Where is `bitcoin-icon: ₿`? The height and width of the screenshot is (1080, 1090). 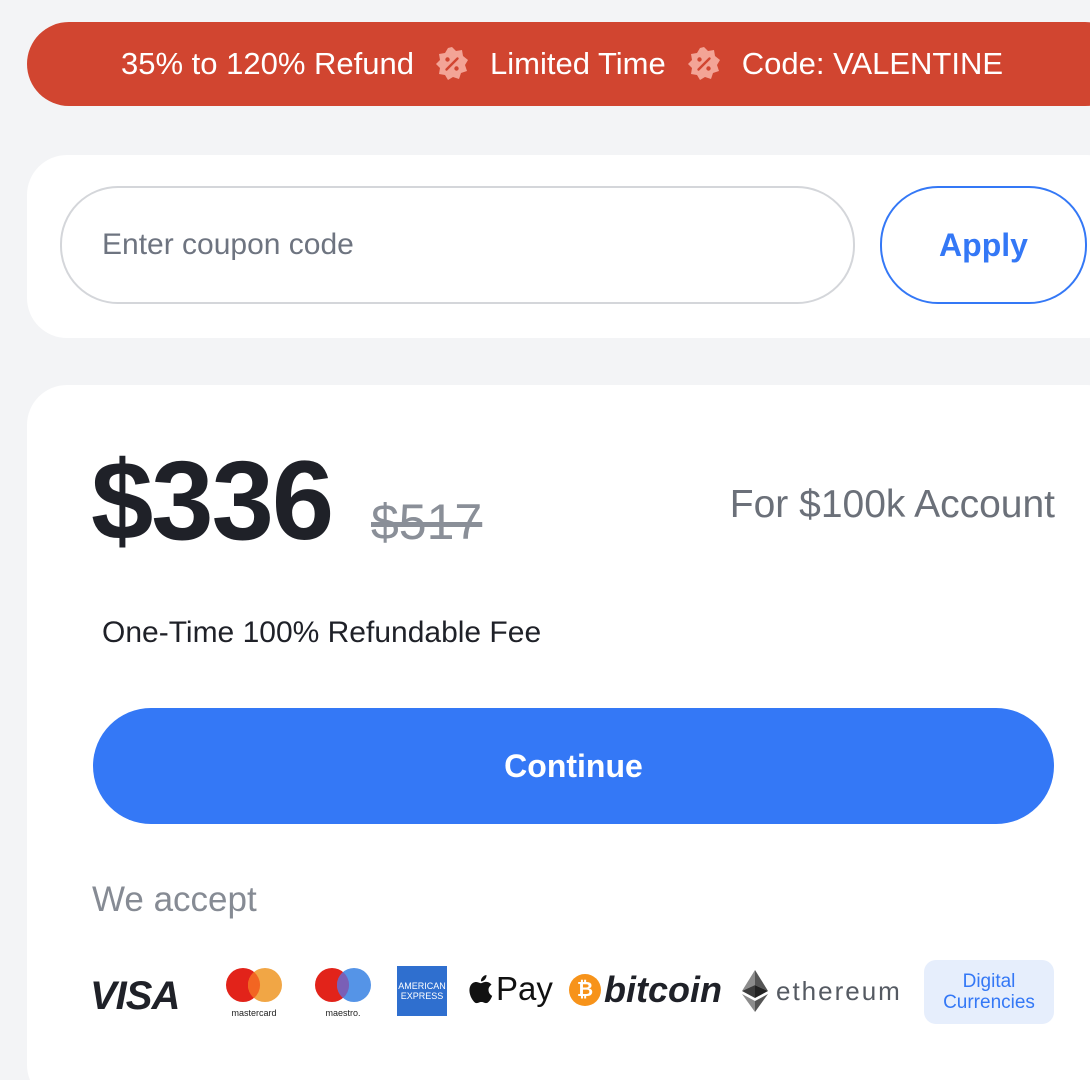 bitcoin-icon: ₿ is located at coordinates (585, 990).